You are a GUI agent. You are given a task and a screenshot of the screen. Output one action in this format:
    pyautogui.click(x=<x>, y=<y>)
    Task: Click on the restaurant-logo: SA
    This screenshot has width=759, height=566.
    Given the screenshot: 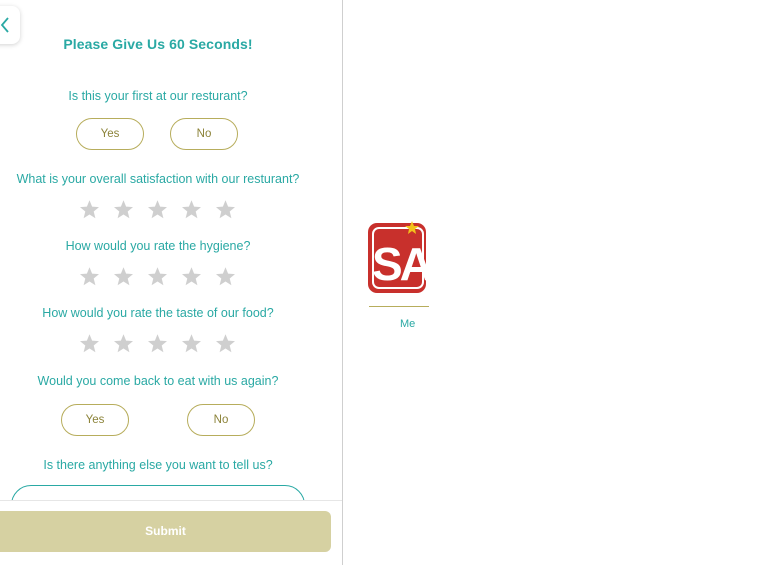 What is the action you would take?
    pyautogui.click(x=401, y=258)
    